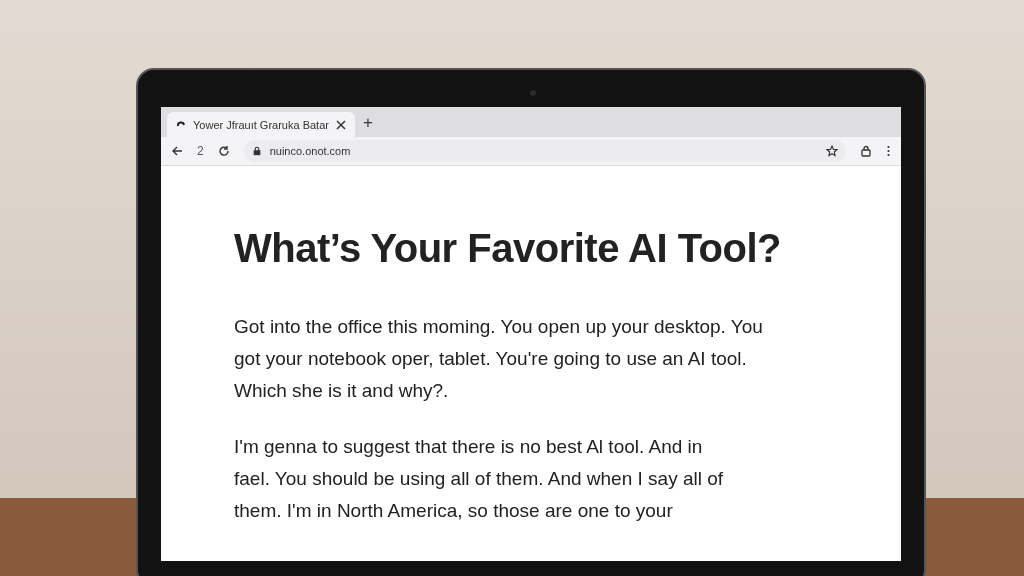 This screenshot has width=1024, height=576. What do you see at coordinates (544, 151) in the screenshot?
I see `address-field: nuinco.onot.com` at bounding box center [544, 151].